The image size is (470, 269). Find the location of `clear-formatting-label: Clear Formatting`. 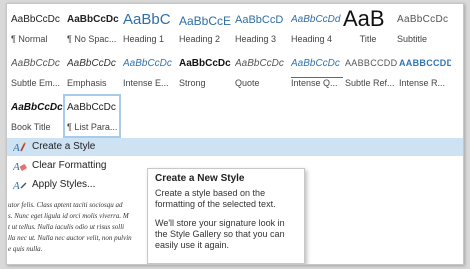

clear-formatting-label: Clear Formatting is located at coordinates (69, 165).